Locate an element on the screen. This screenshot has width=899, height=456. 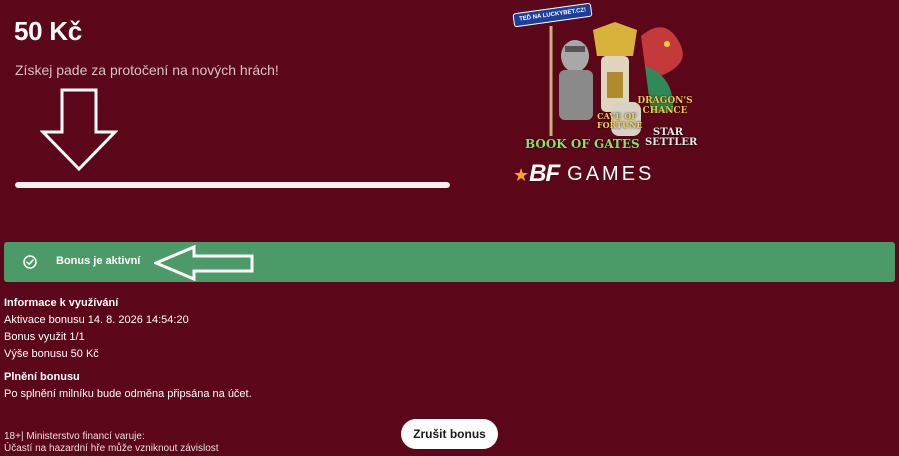
bonus-used-count: Bonus využit 1/1 is located at coordinates (44, 337).